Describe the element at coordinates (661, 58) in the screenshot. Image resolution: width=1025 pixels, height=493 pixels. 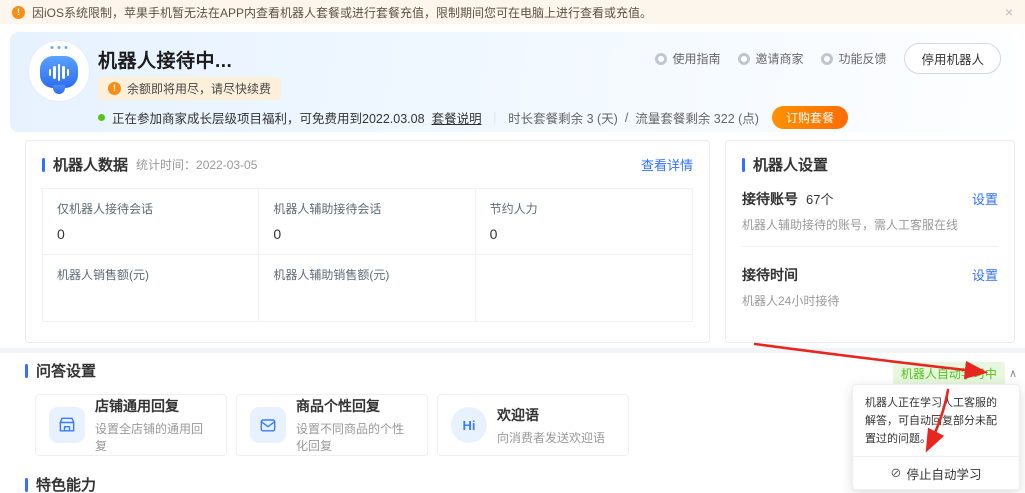
I see `guide-icon` at that location.